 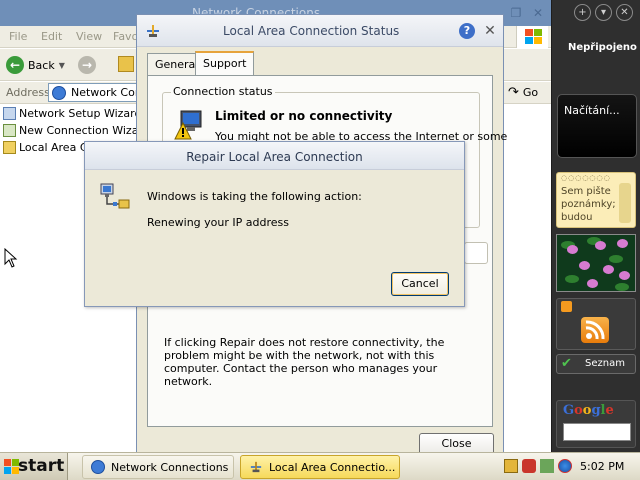 What do you see at coordinates (565, 466) in the screenshot?
I see `browser-icon` at bounding box center [565, 466].